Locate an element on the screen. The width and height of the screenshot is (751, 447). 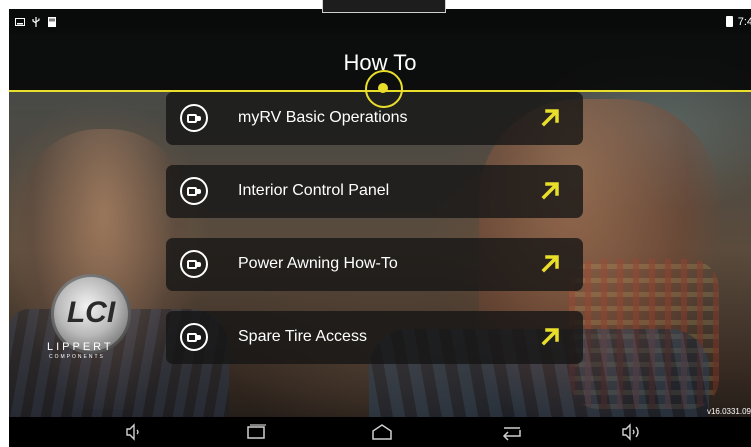
menu-item-label: myRV Basic Operations is located at coordinates (323, 117).